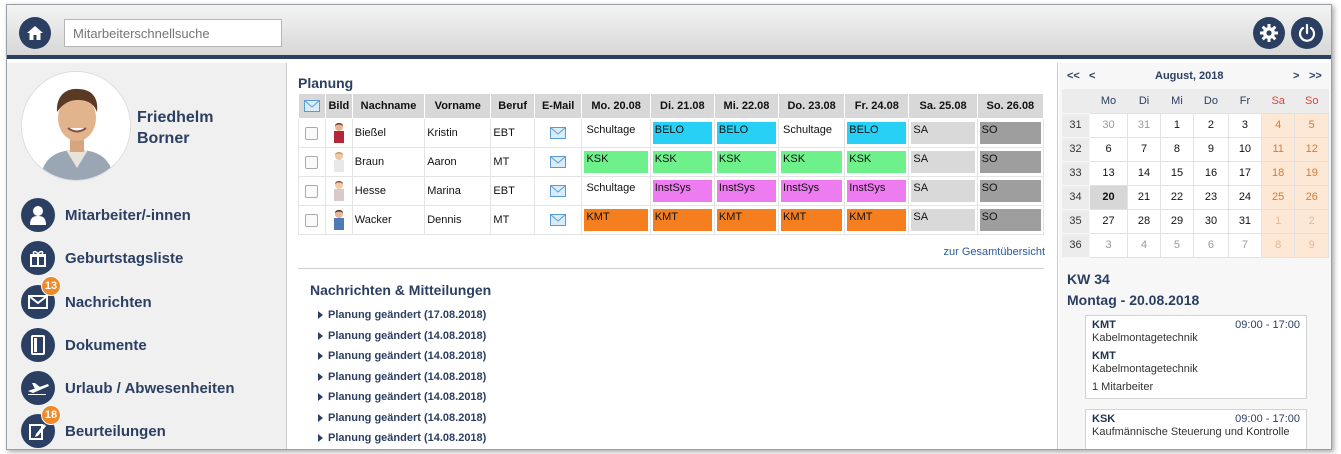 Image resolution: width=1341 pixels, height=454 pixels. Describe the element at coordinates (151, 388) in the screenshot. I see `nav-item-urlaub: Urlaub / Abwesenheiten` at that location.